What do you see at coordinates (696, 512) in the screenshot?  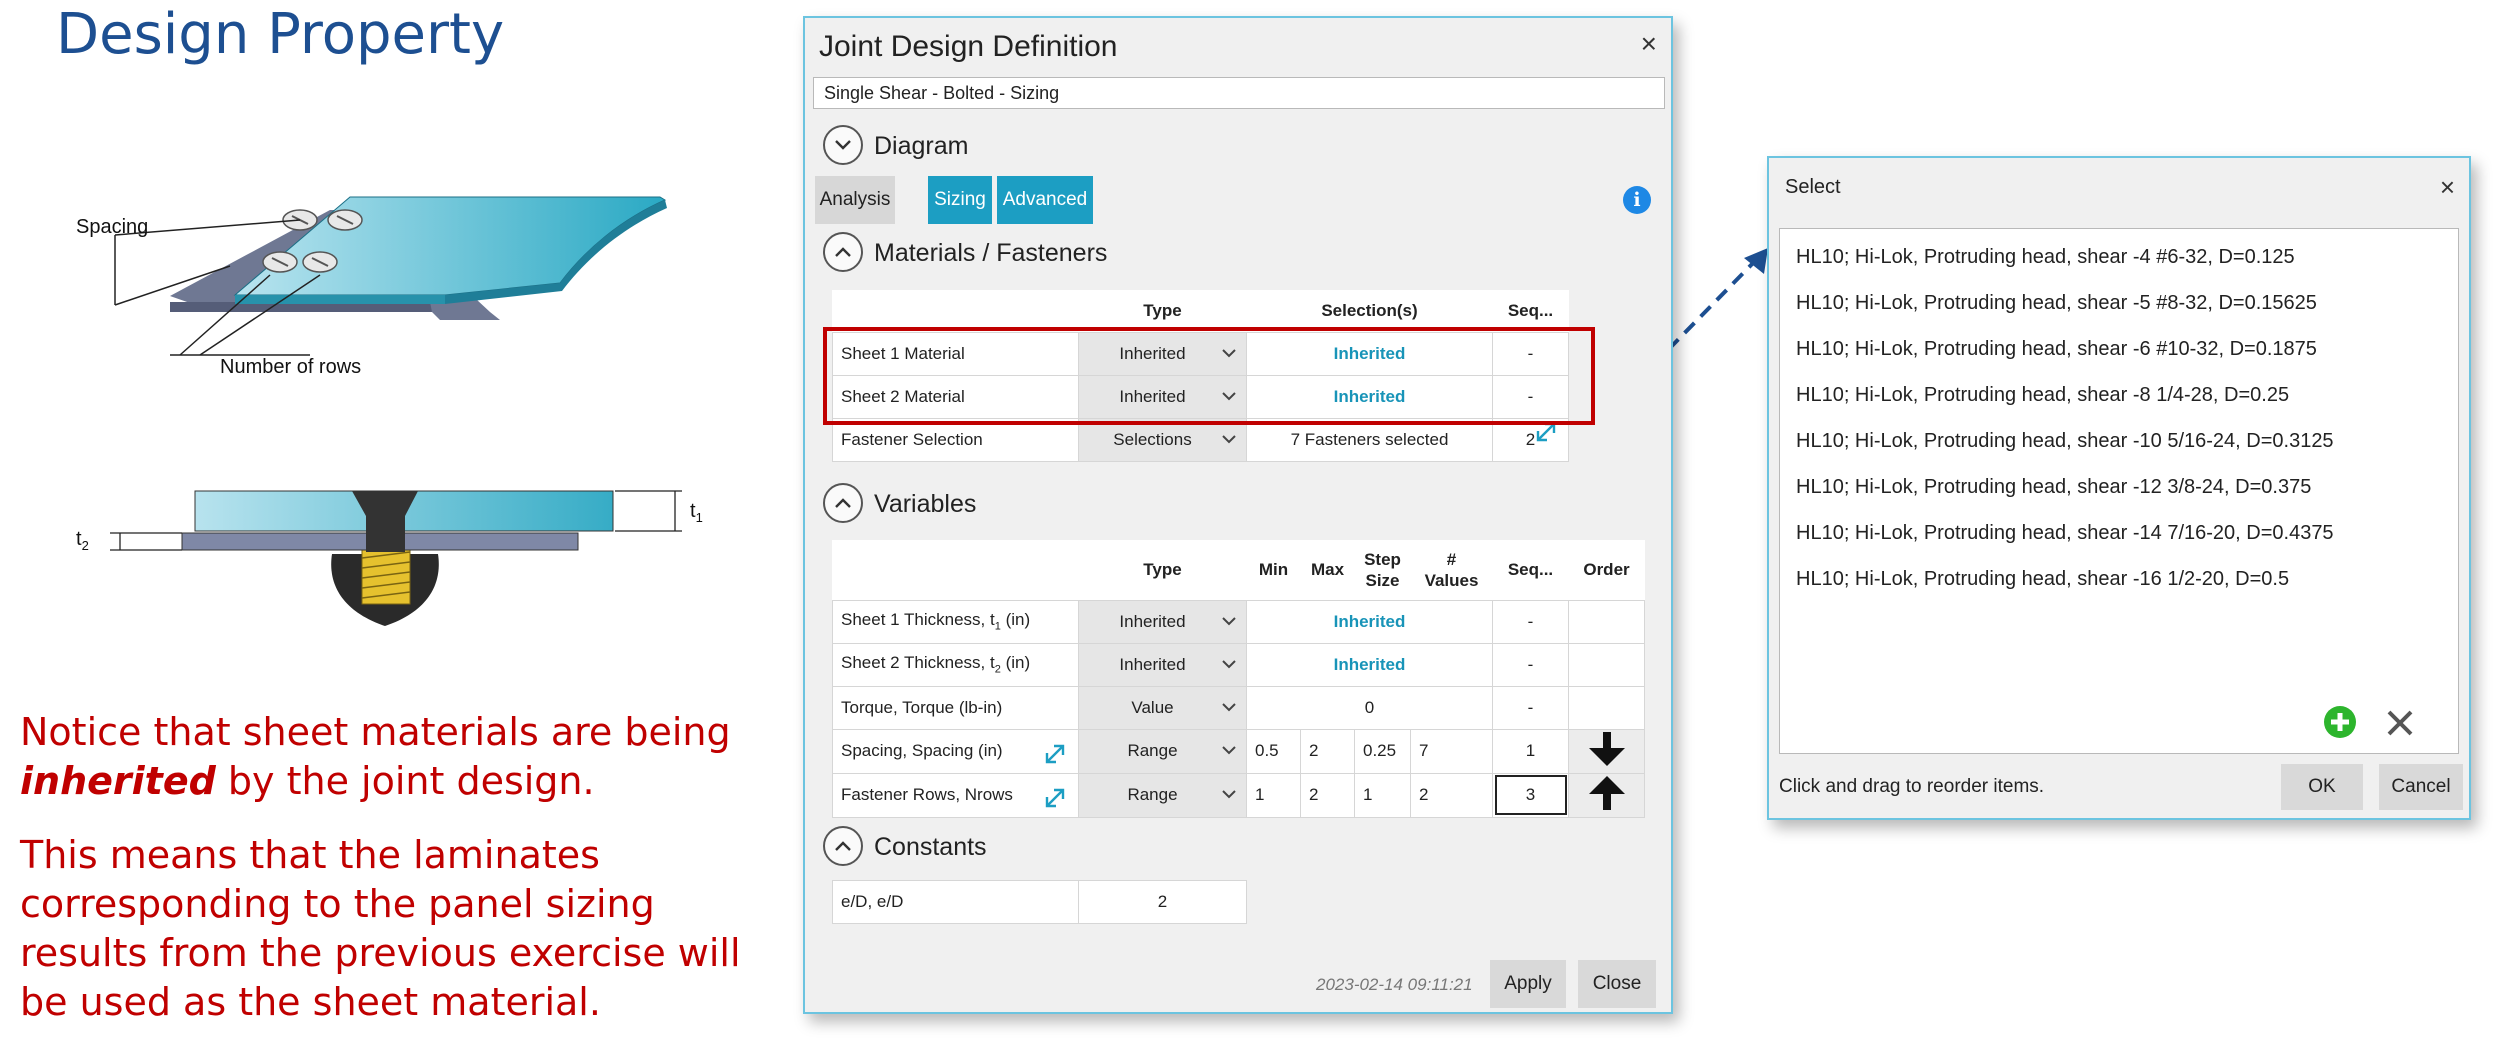 I see `t1-label: t1` at bounding box center [696, 512].